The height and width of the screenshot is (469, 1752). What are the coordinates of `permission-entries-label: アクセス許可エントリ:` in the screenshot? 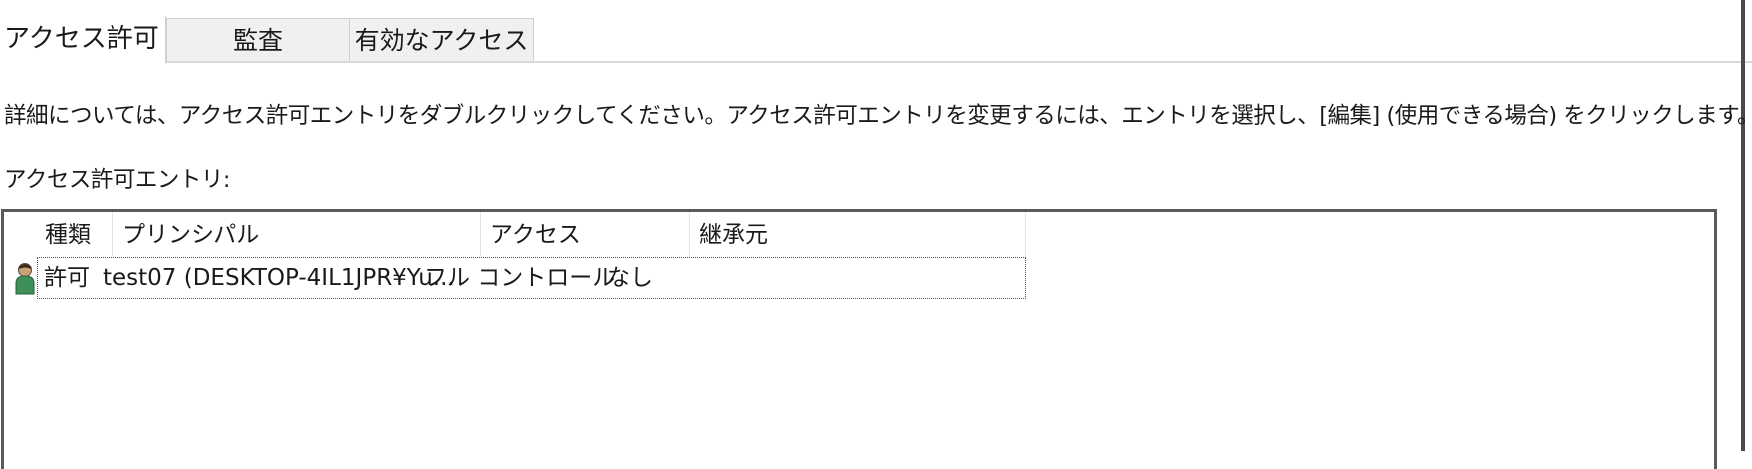 It's located at (117, 180).